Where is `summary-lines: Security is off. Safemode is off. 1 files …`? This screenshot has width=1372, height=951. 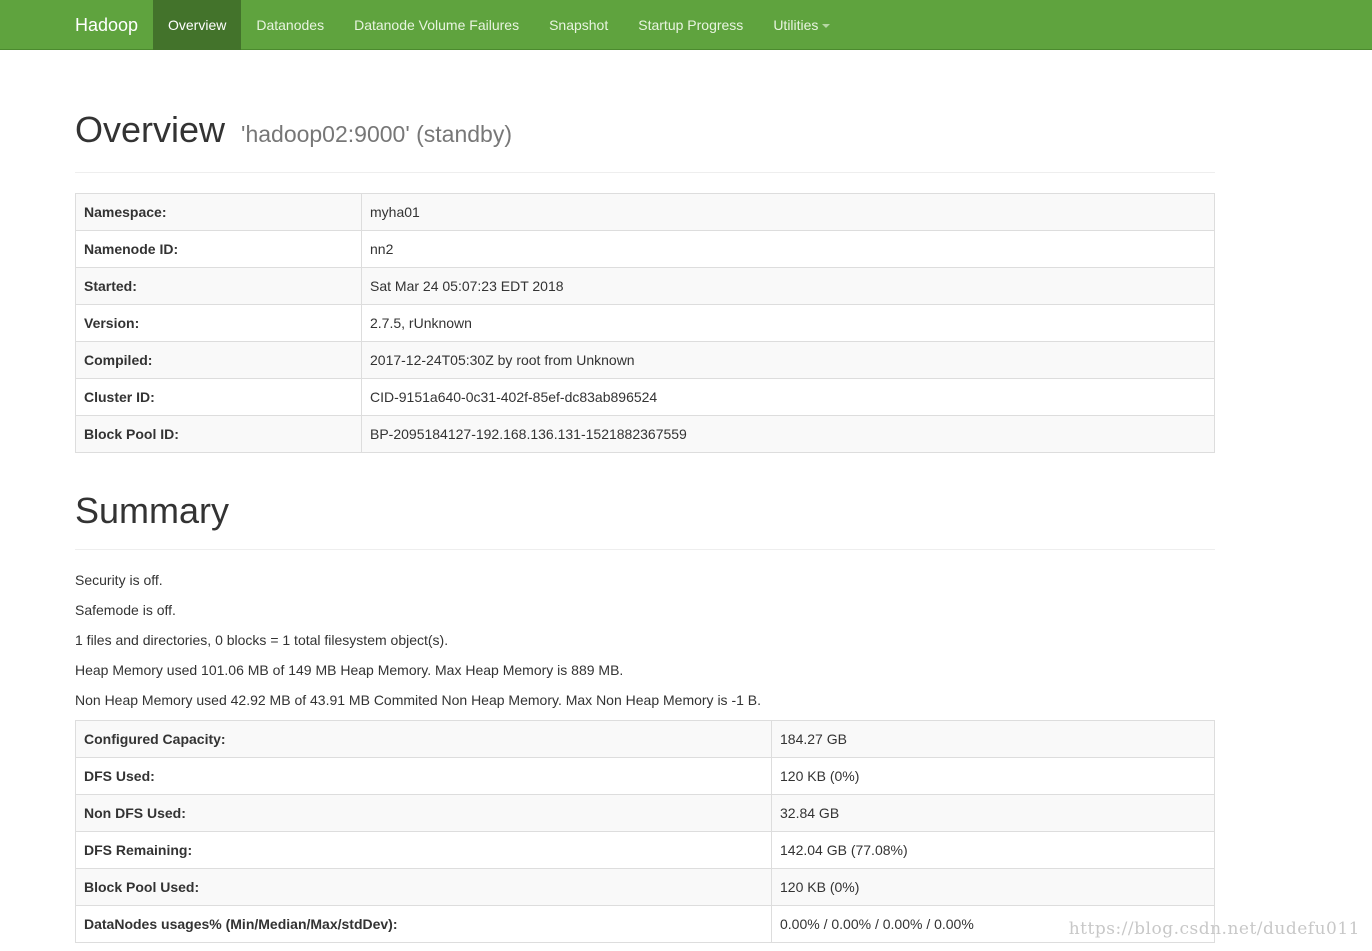 summary-lines: Security is off. Safemode is off. 1 files … is located at coordinates (645, 640).